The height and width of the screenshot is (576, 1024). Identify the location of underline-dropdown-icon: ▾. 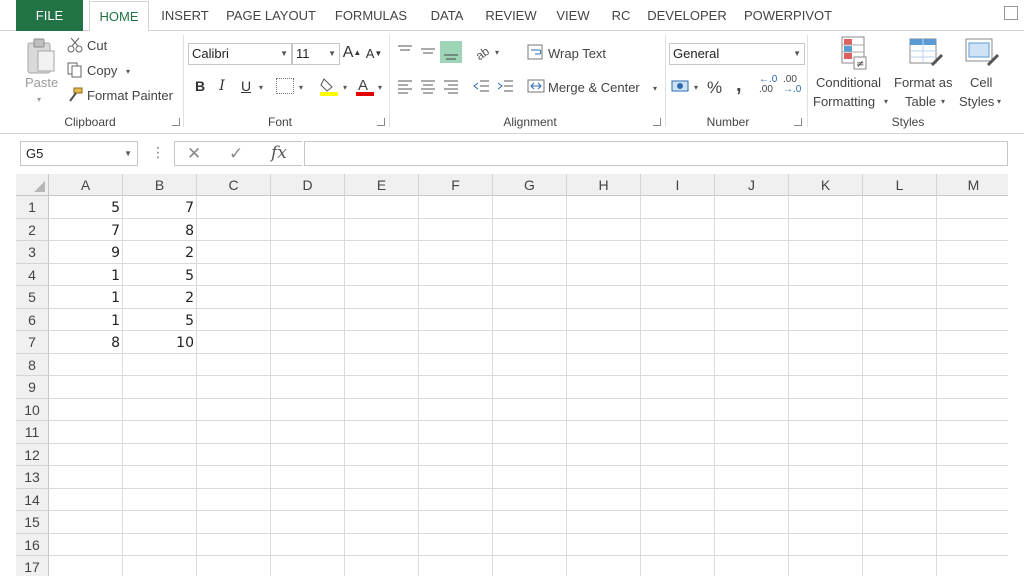
(261, 87).